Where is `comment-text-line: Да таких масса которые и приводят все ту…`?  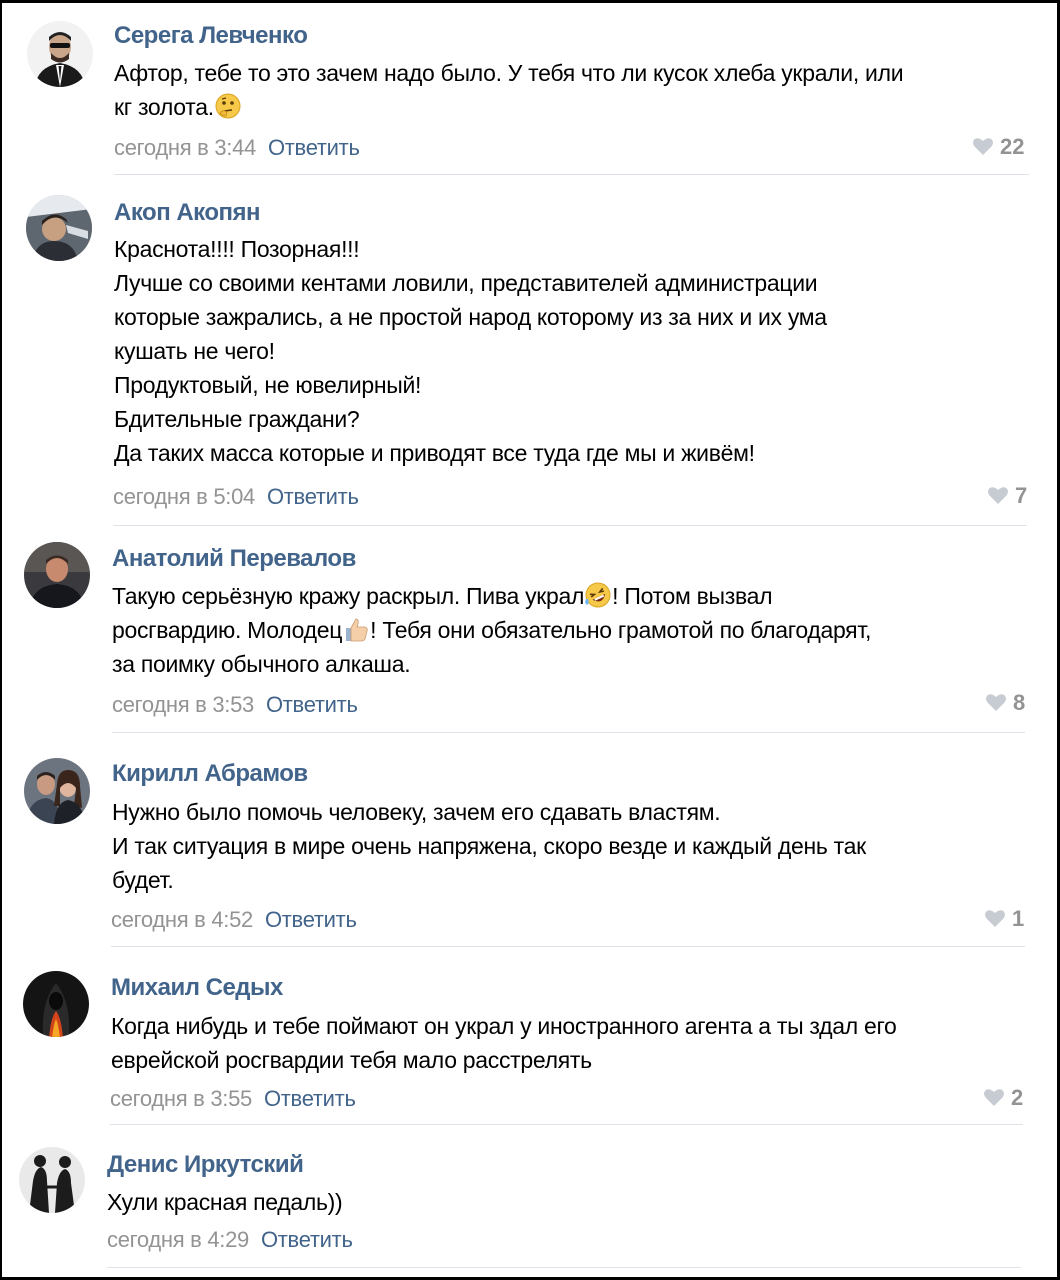 comment-text-line: Да таких масса которые и приводят все ту… is located at coordinates (434, 453).